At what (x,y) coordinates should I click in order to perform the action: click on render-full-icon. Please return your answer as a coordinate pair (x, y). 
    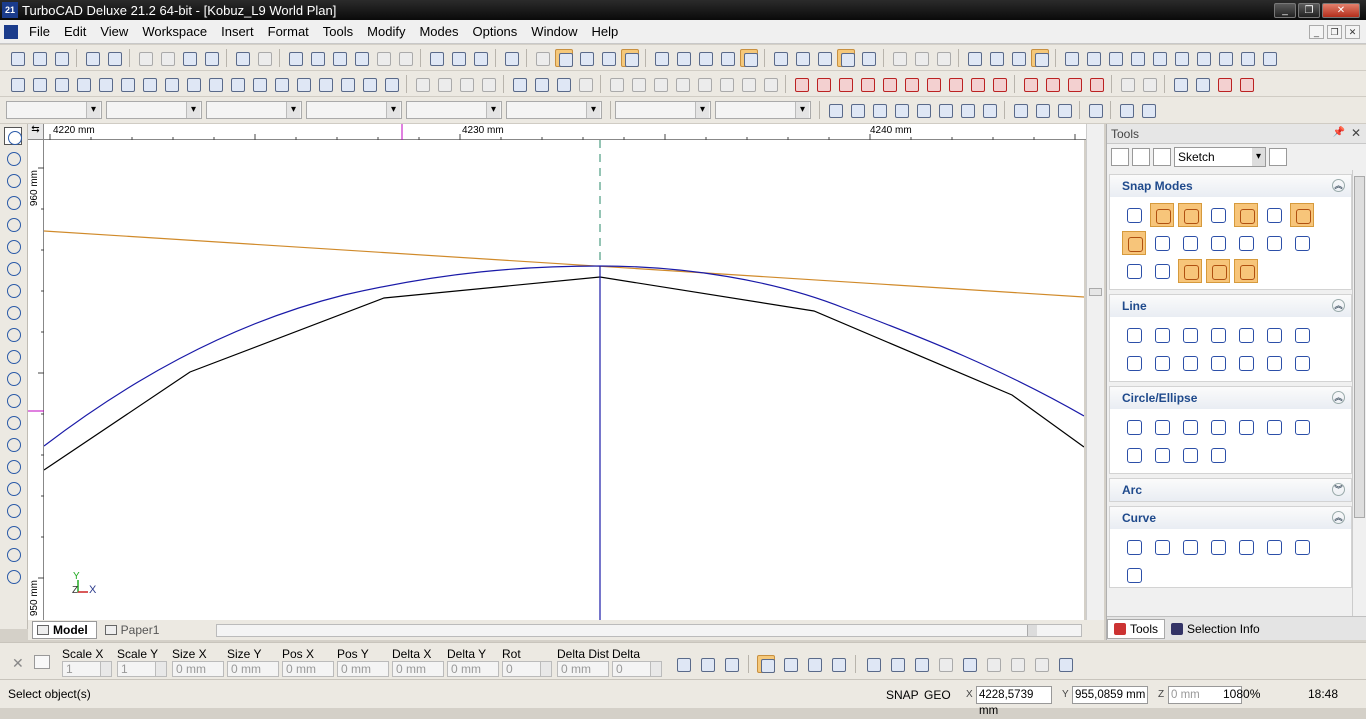
    Looking at the image, I should click on (1040, 57).